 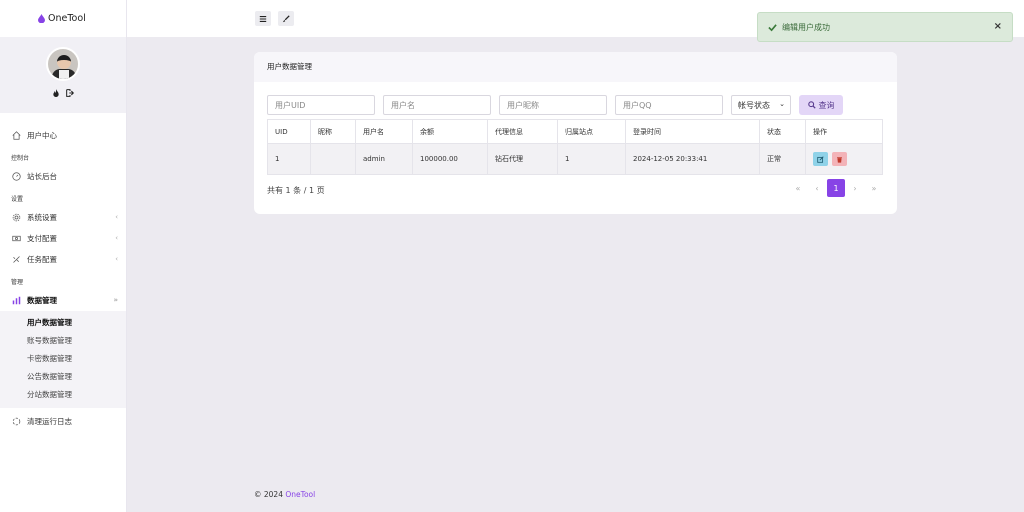 What do you see at coordinates (300, 494) in the screenshot?
I see `footer-brand-link: OneTool` at bounding box center [300, 494].